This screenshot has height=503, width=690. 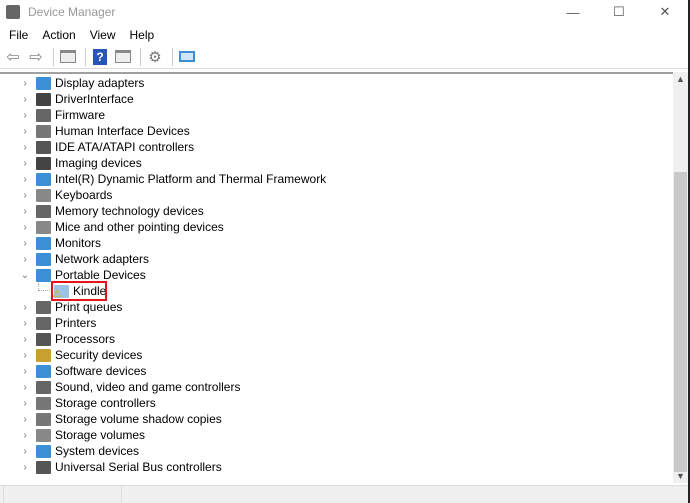 I want to click on tree-item: › Software devices, so click(x=73, y=371).